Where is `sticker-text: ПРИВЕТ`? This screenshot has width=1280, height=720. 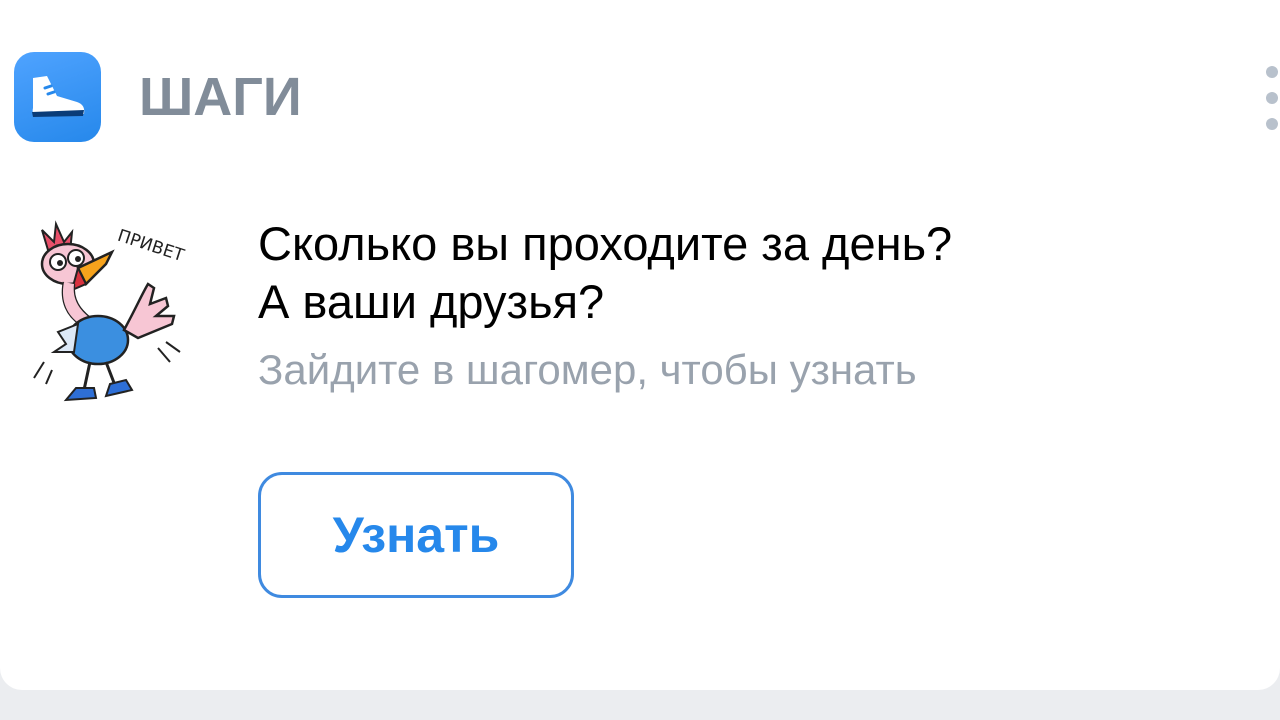 sticker-text: ПРИВЕТ is located at coordinates (151, 246).